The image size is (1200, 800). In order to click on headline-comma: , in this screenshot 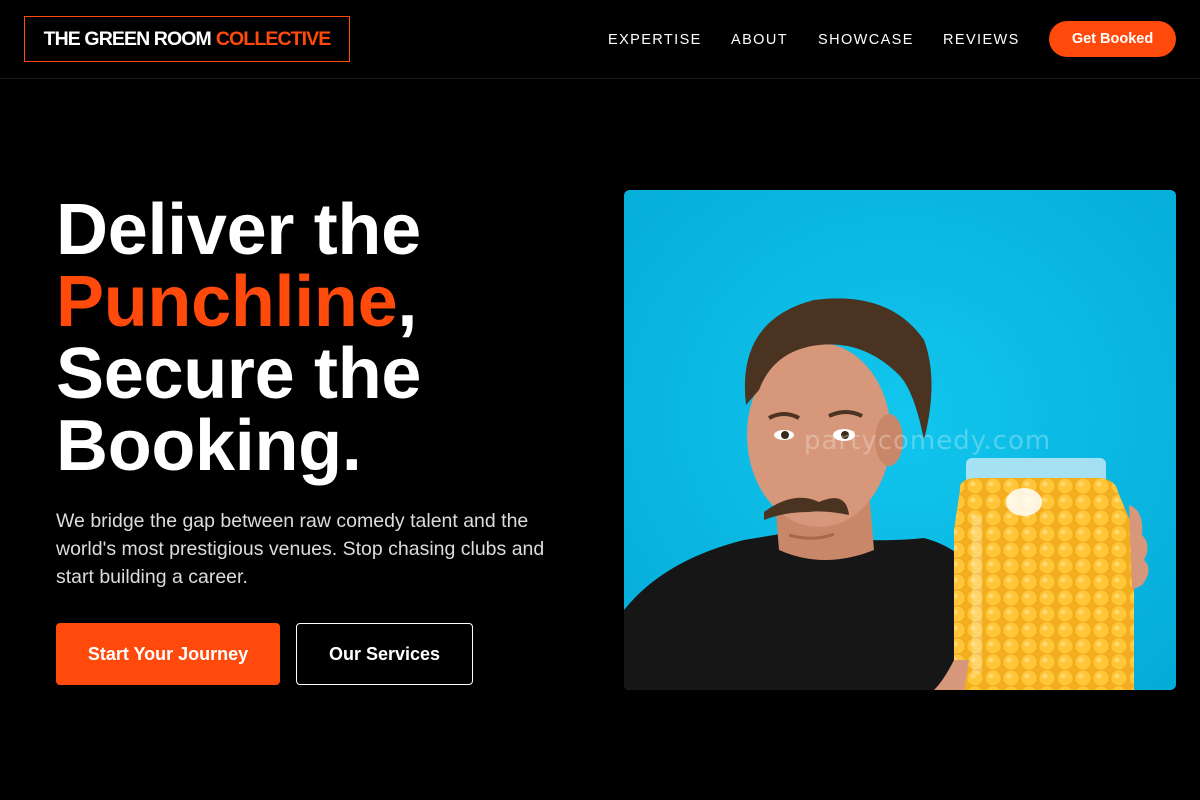, I will do `click(407, 302)`.